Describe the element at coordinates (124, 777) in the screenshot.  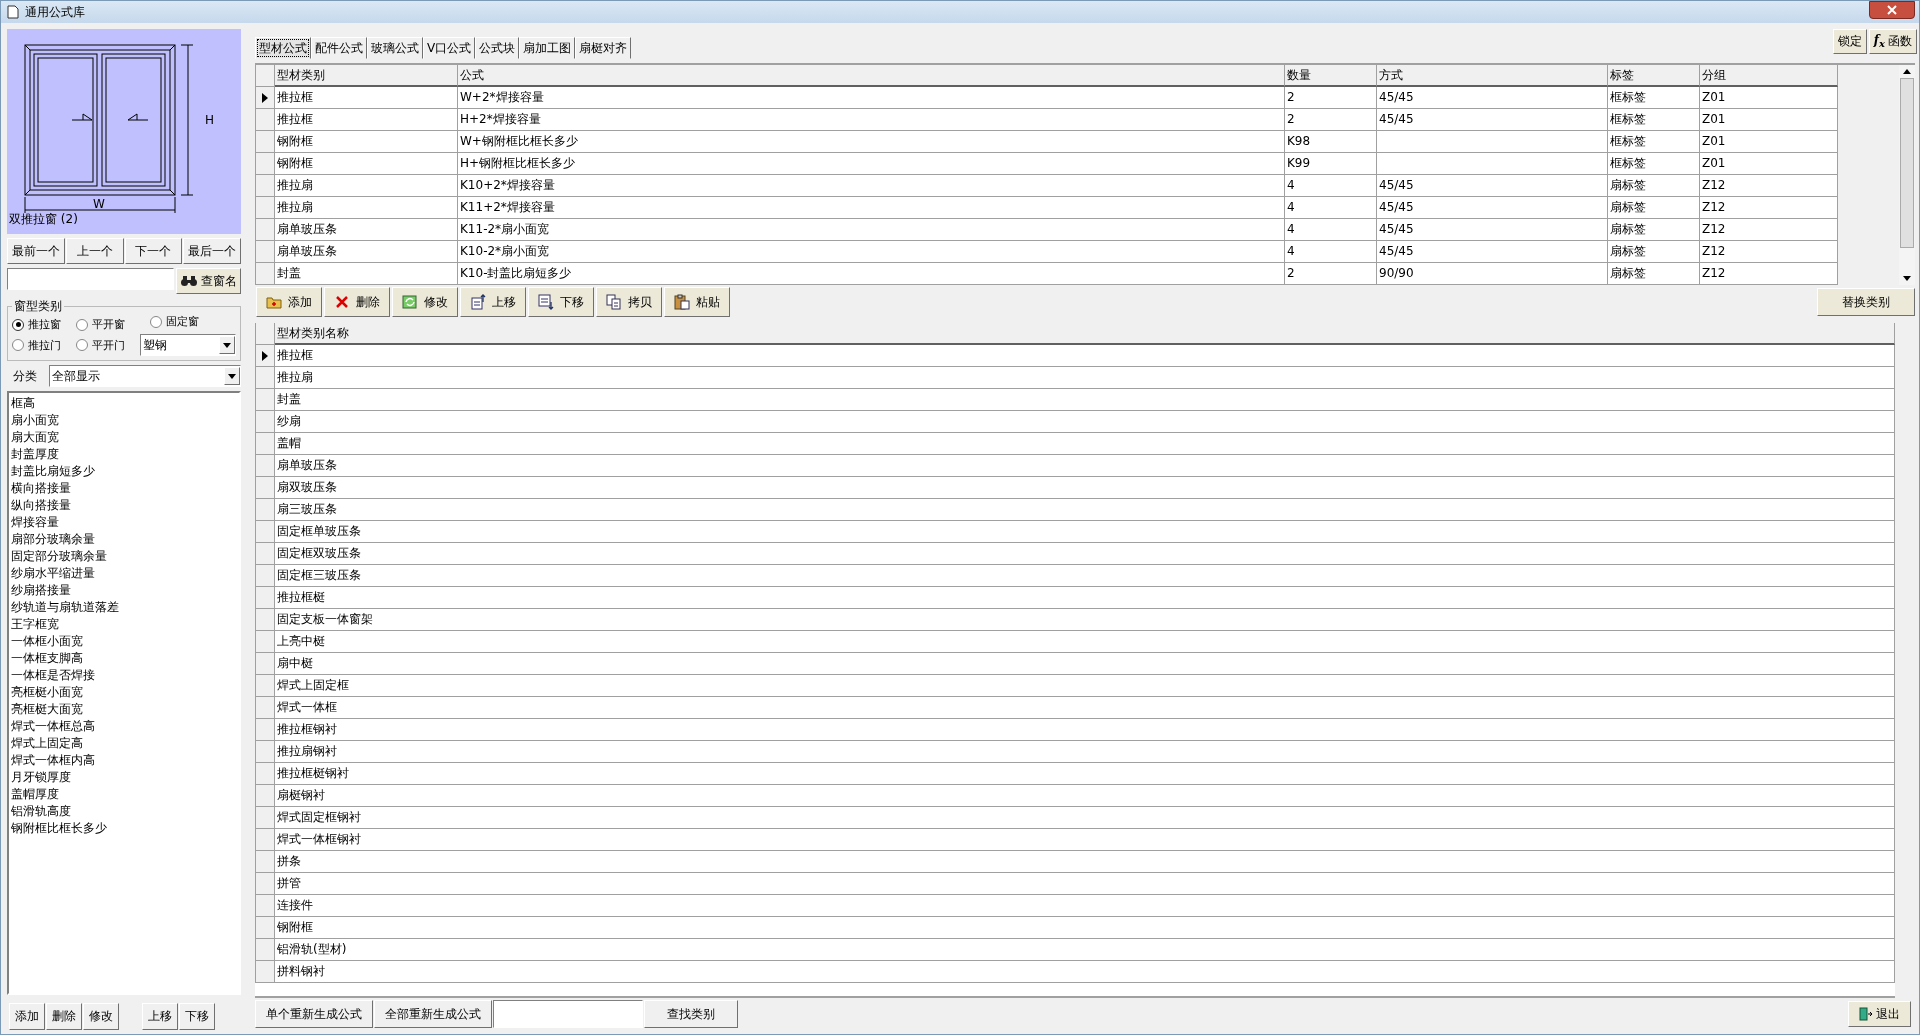
I see `parameter-item: 月牙锁厚度` at that location.